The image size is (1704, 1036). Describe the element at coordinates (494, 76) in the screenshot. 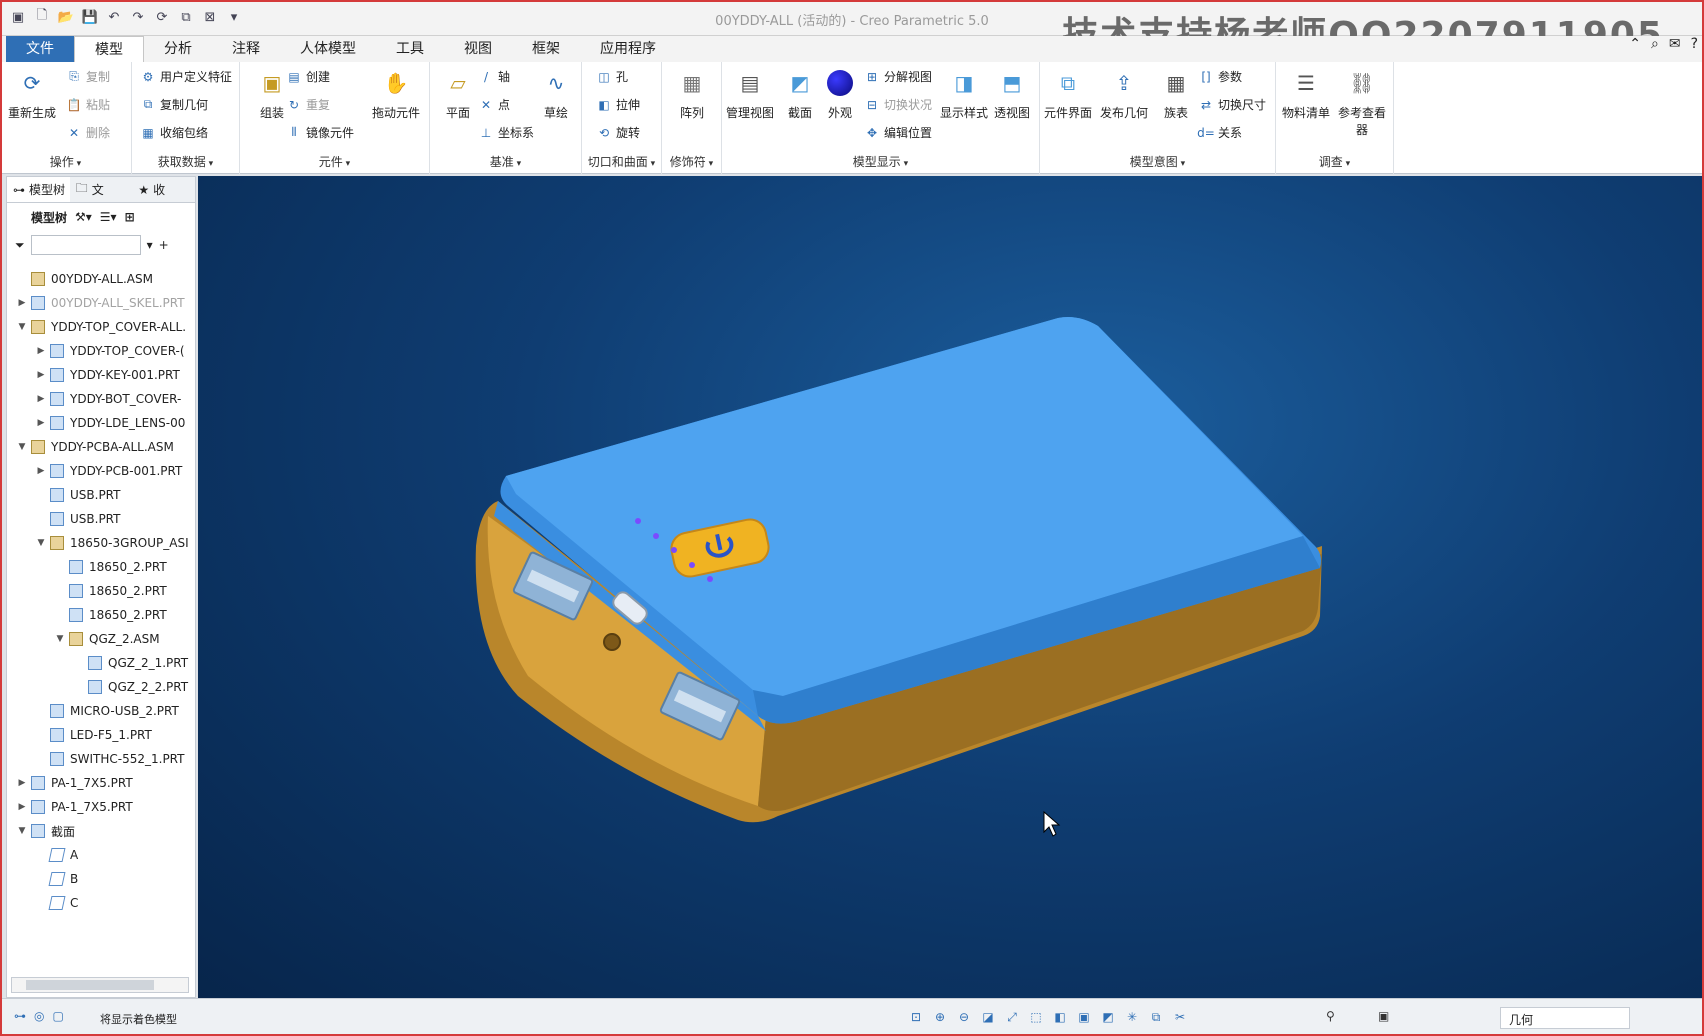

I see `axis-button: / 轴` at that location.